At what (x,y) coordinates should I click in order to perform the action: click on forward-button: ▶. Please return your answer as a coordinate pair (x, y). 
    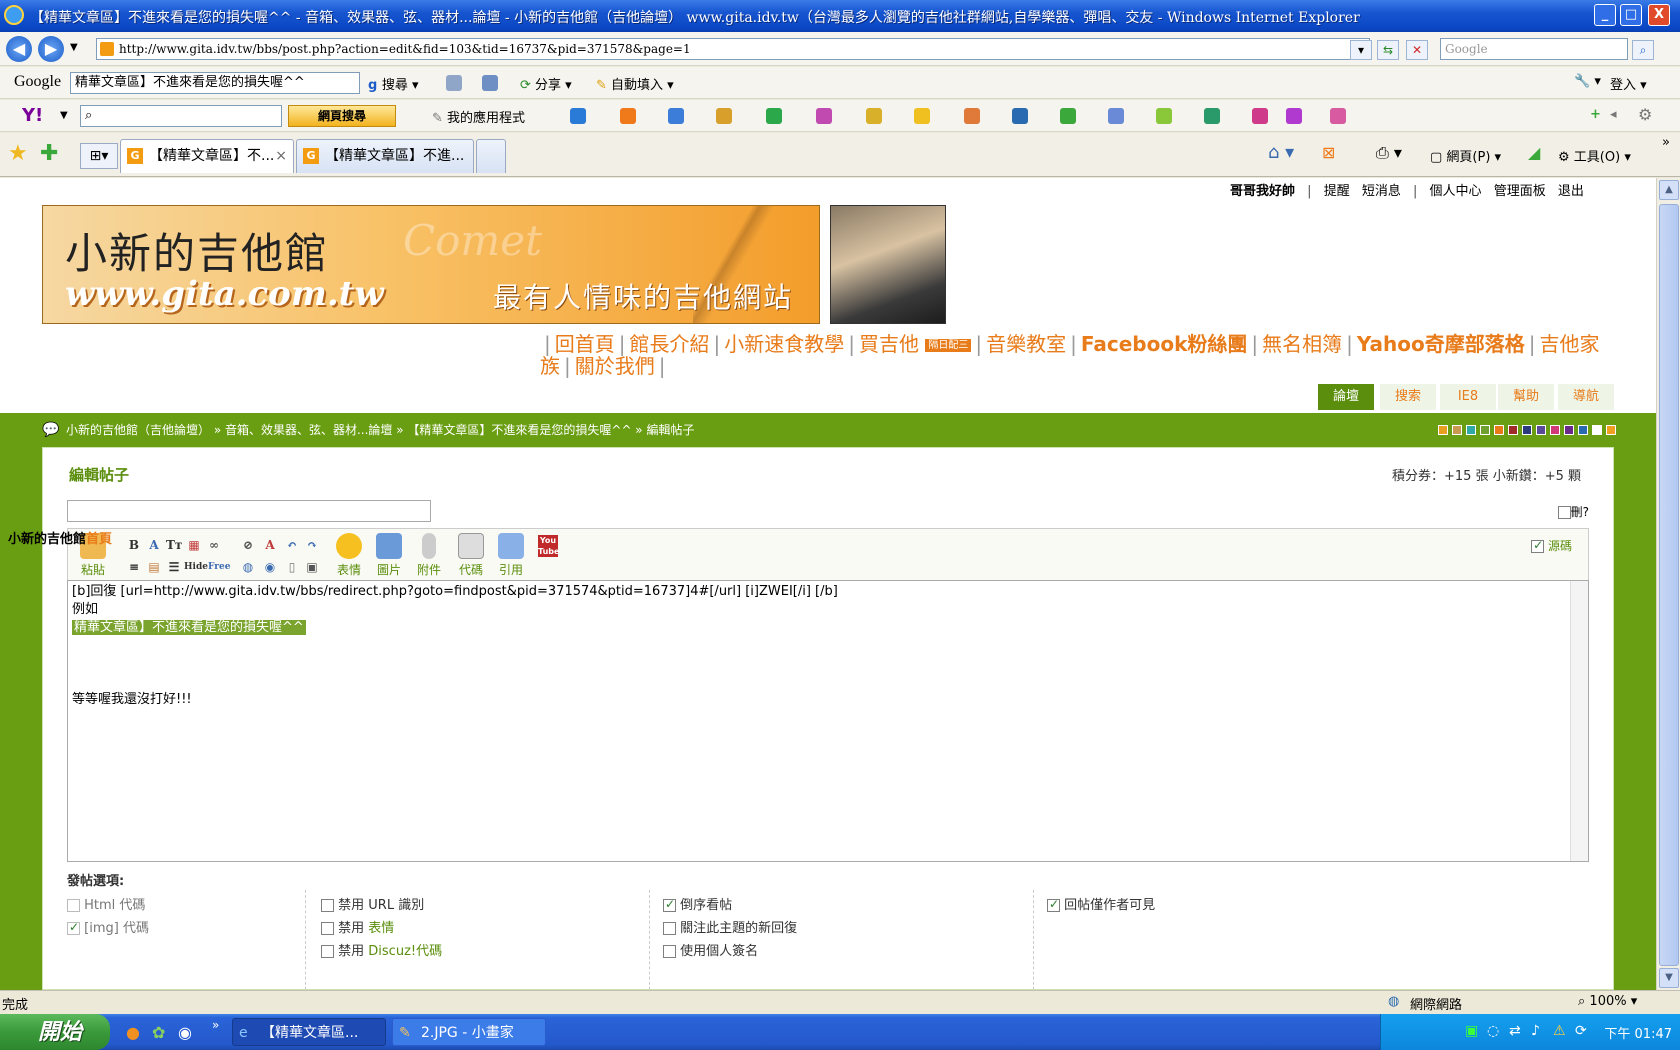
    Looking at the image, I should click on (51, 49).